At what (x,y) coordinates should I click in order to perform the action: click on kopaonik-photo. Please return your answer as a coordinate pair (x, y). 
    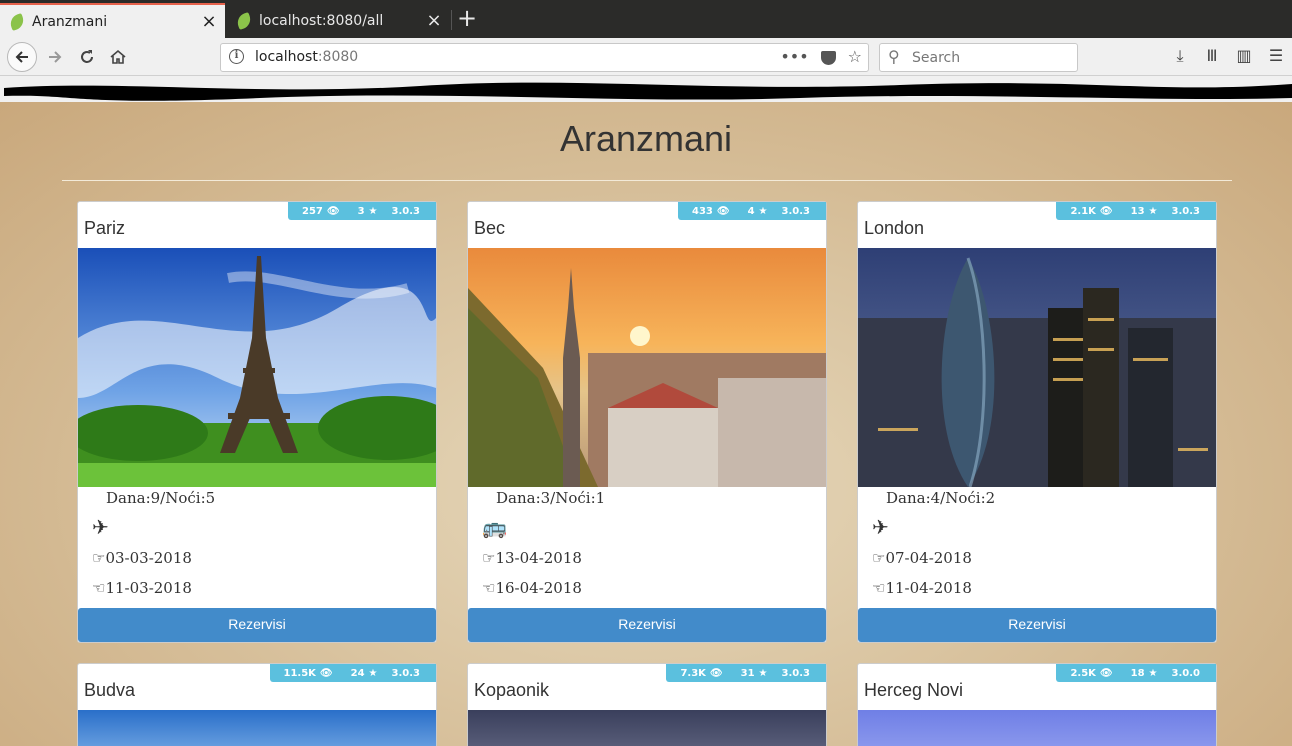
    Looking at the image, I should click on (647, 728).